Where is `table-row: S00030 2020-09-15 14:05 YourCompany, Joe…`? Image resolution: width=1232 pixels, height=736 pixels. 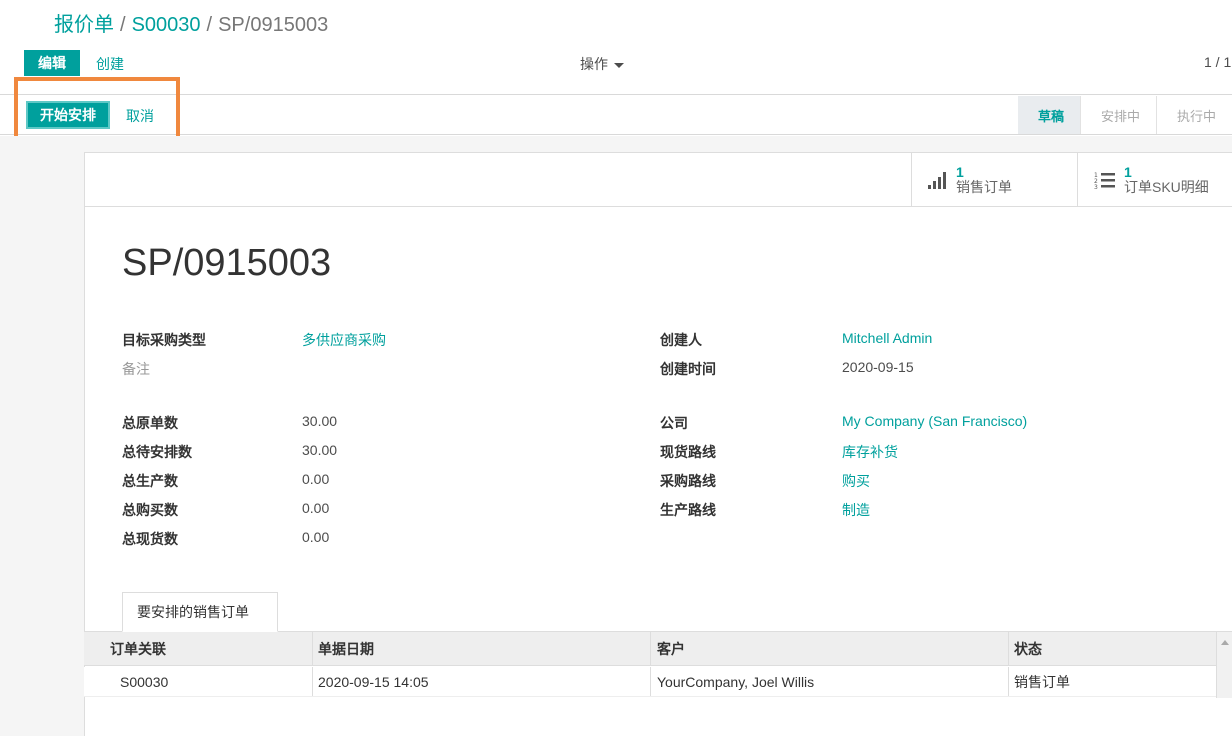
table-row: S00030 2020-09-15 14:05 YourCompany, Joe… is located at coordinates (650, 682).